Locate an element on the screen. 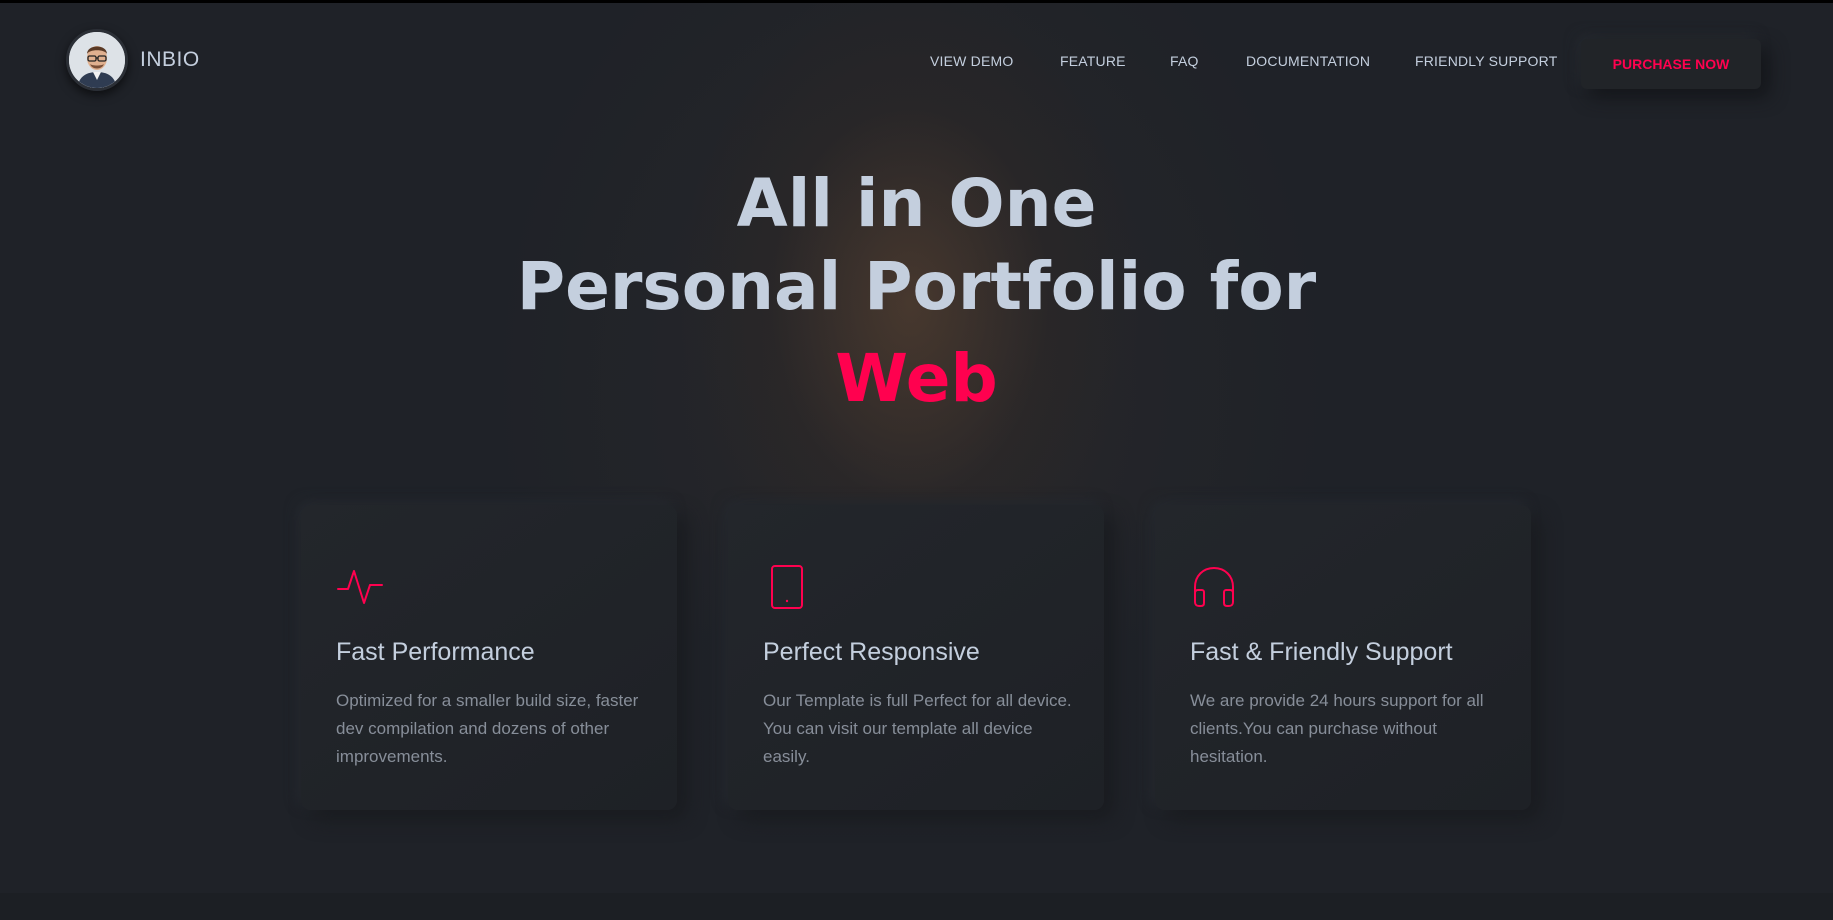 The height and width of the screenshot is (920, 1833). nav-view-demo: VIEW DEMO is located at coordinates (971, 61).